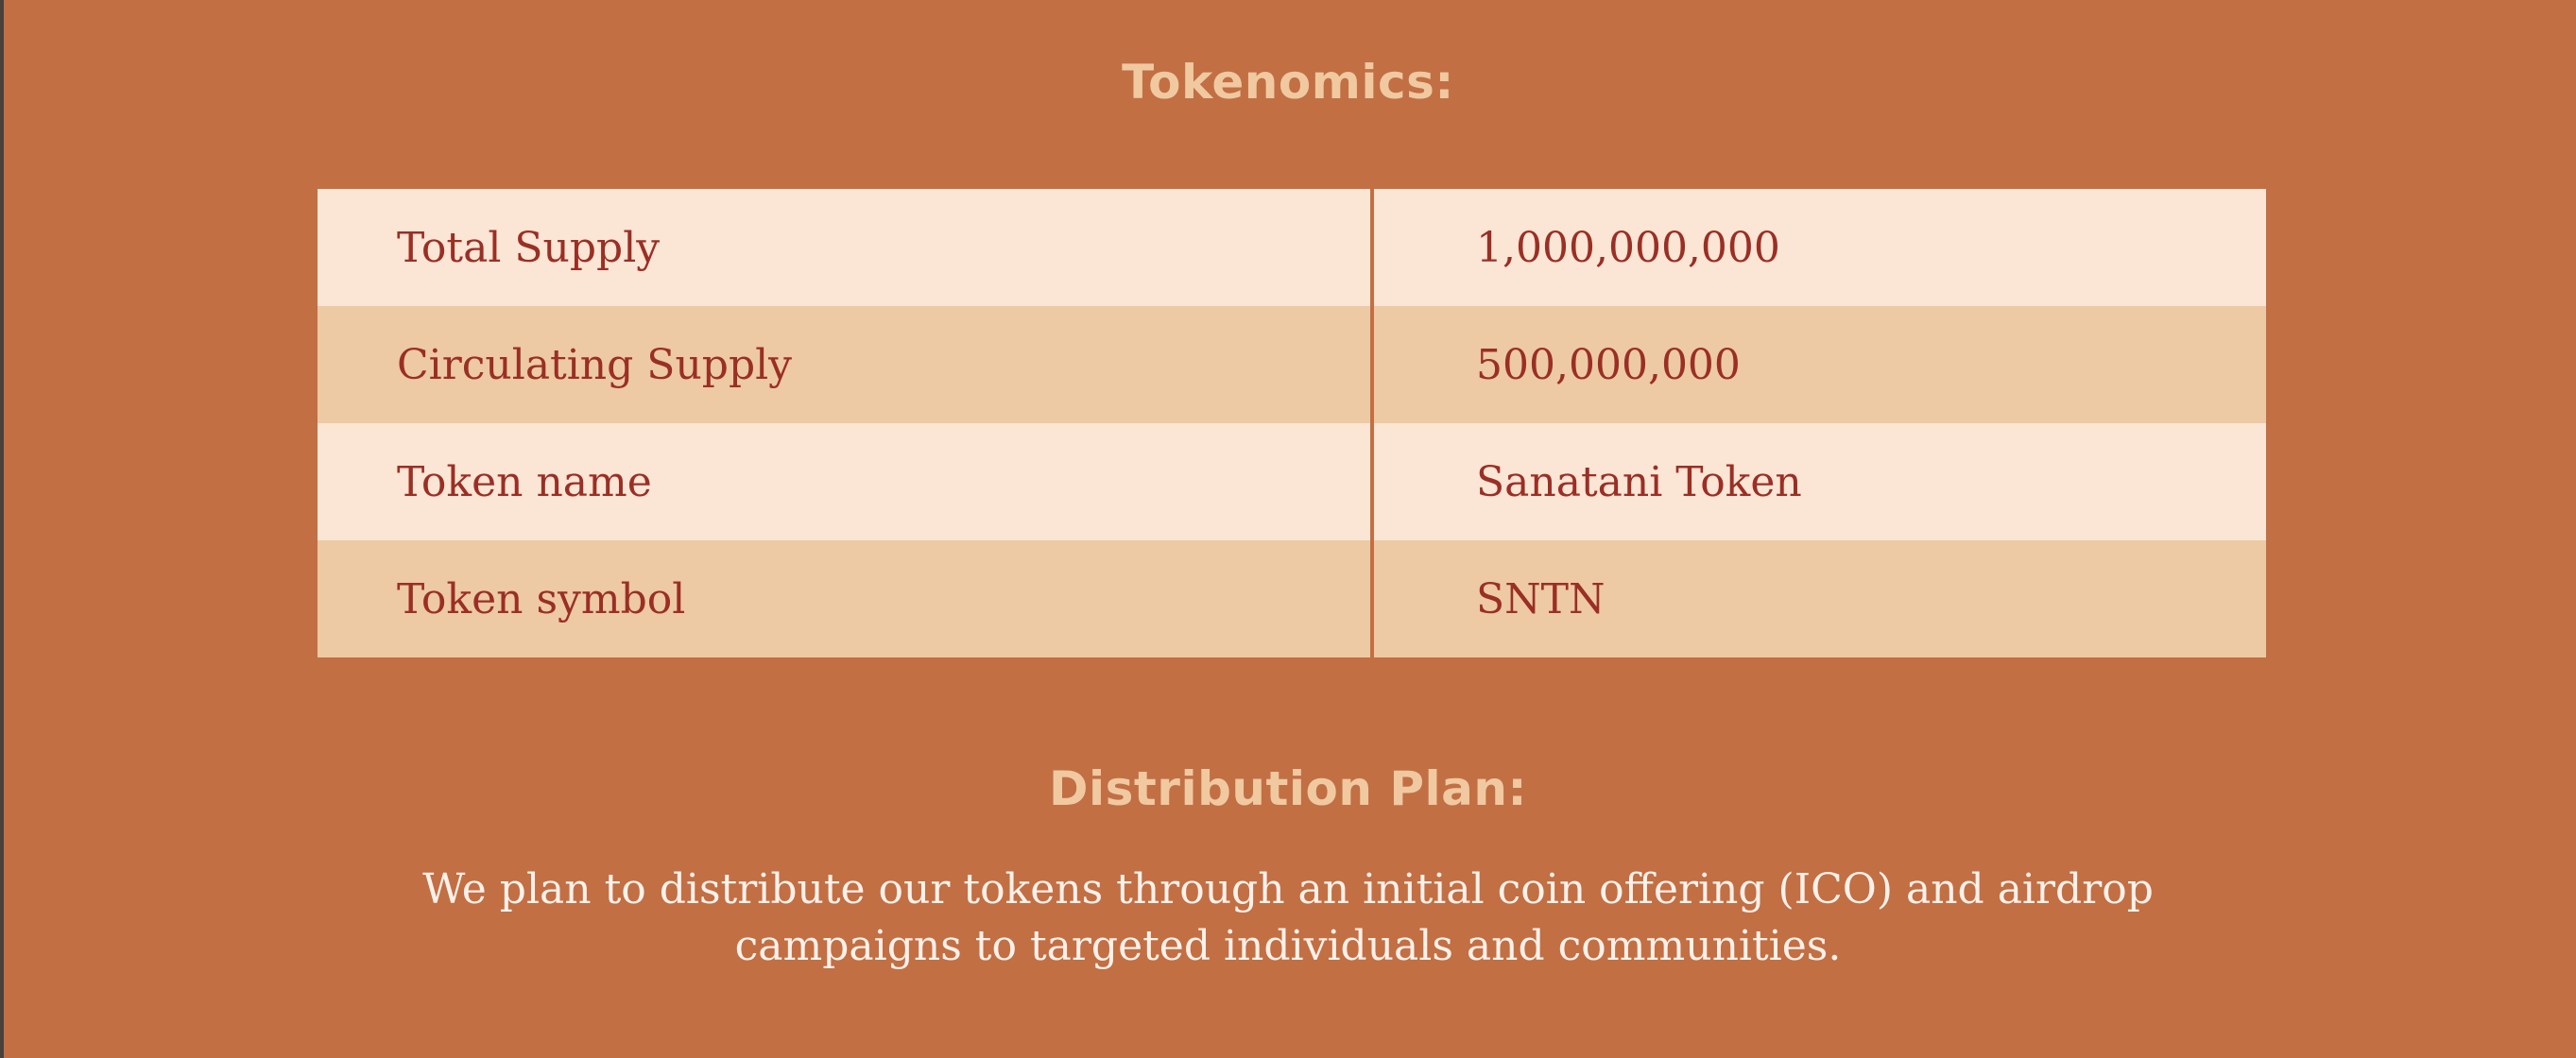 Image resolution: width=2576 pixels, height=1058 pixels. I want to click on table-row: Total Supply 1,000,000,000, so click(1292, 247).